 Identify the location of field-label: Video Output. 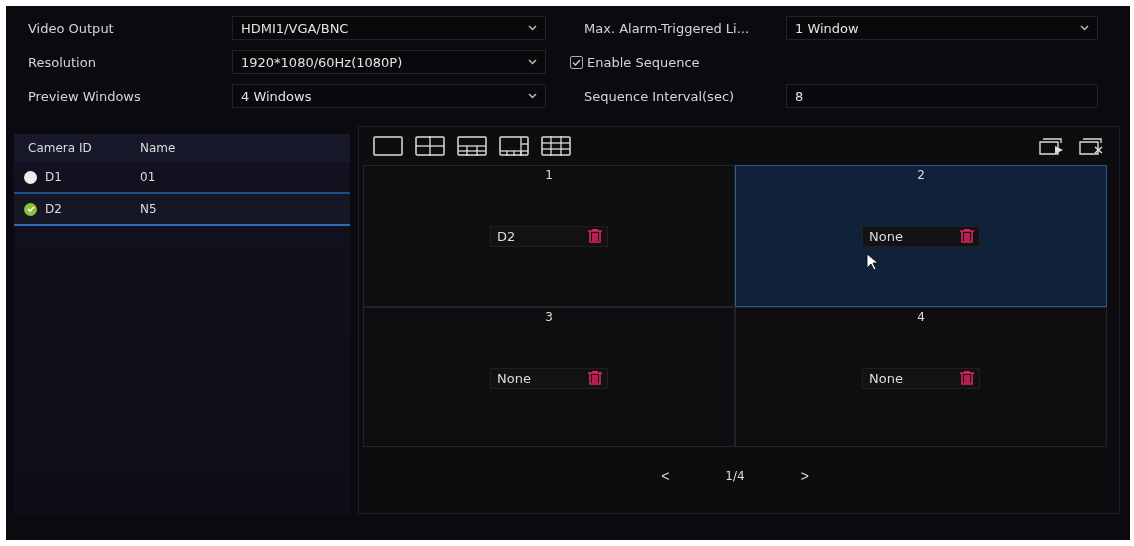
(71, 28).